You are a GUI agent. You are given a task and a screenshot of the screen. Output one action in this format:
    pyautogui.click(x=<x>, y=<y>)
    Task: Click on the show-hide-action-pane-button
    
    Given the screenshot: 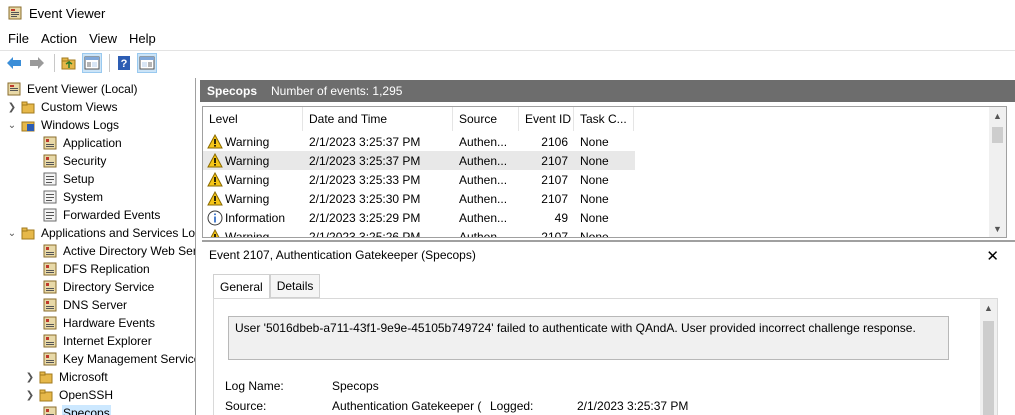 What is the action you would take?
    pyautogui.click(x=147, y=62)
    